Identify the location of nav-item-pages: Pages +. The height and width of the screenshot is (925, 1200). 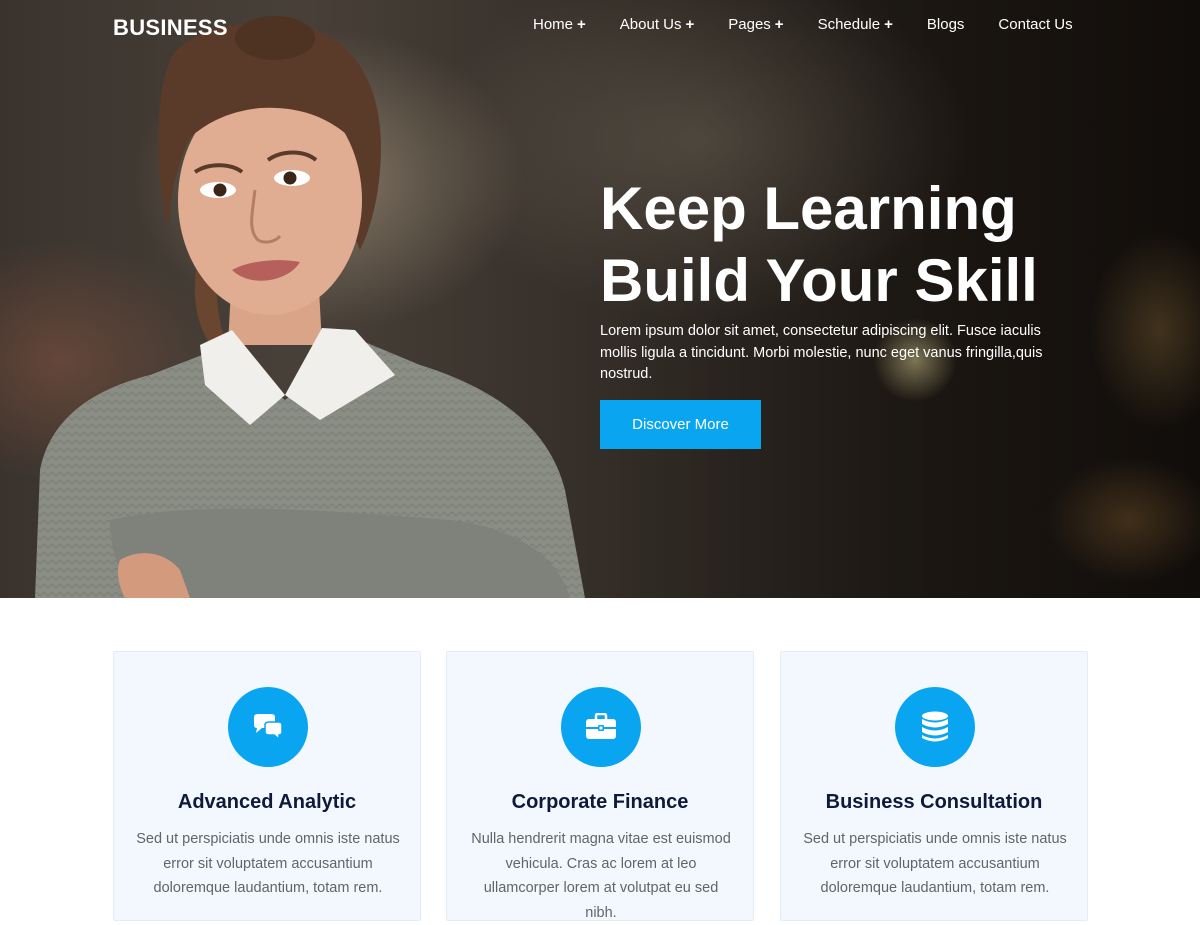
(755, 24).